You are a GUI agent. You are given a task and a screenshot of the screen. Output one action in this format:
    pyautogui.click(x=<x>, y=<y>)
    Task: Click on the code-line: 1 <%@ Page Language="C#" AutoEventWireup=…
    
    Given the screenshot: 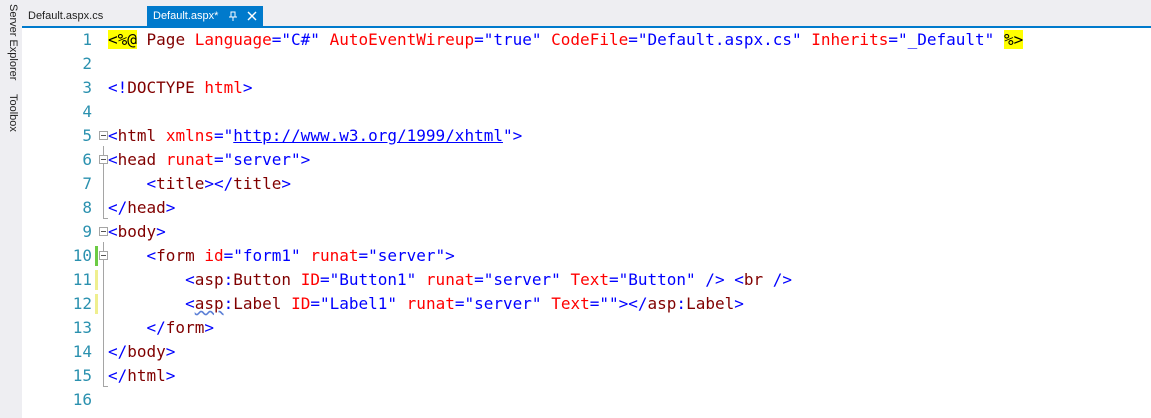 What is the action you would take?
    pyautogui.click(x=586, y=40)
    